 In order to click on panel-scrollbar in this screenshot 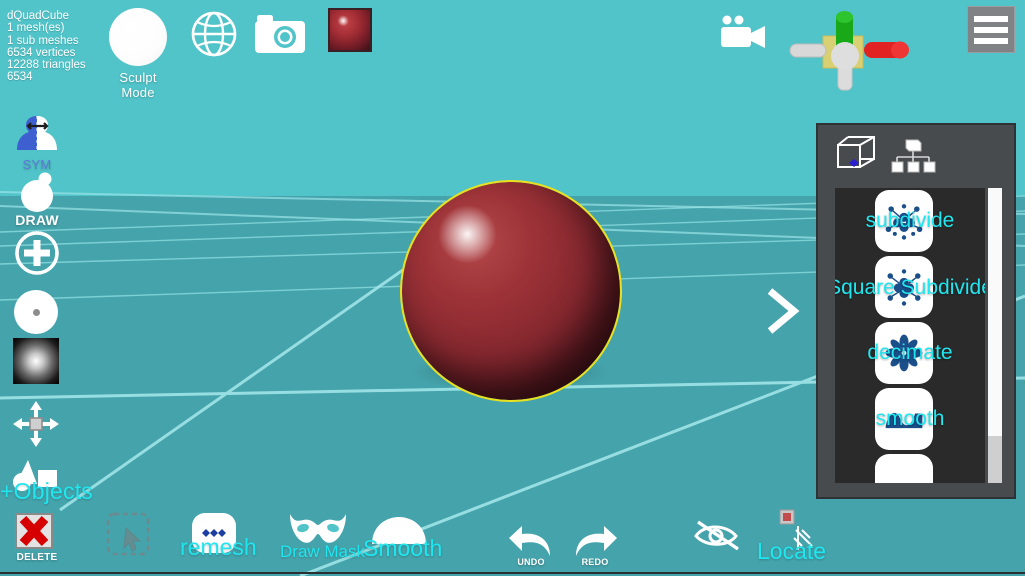, I will do `click(995, 335)`.